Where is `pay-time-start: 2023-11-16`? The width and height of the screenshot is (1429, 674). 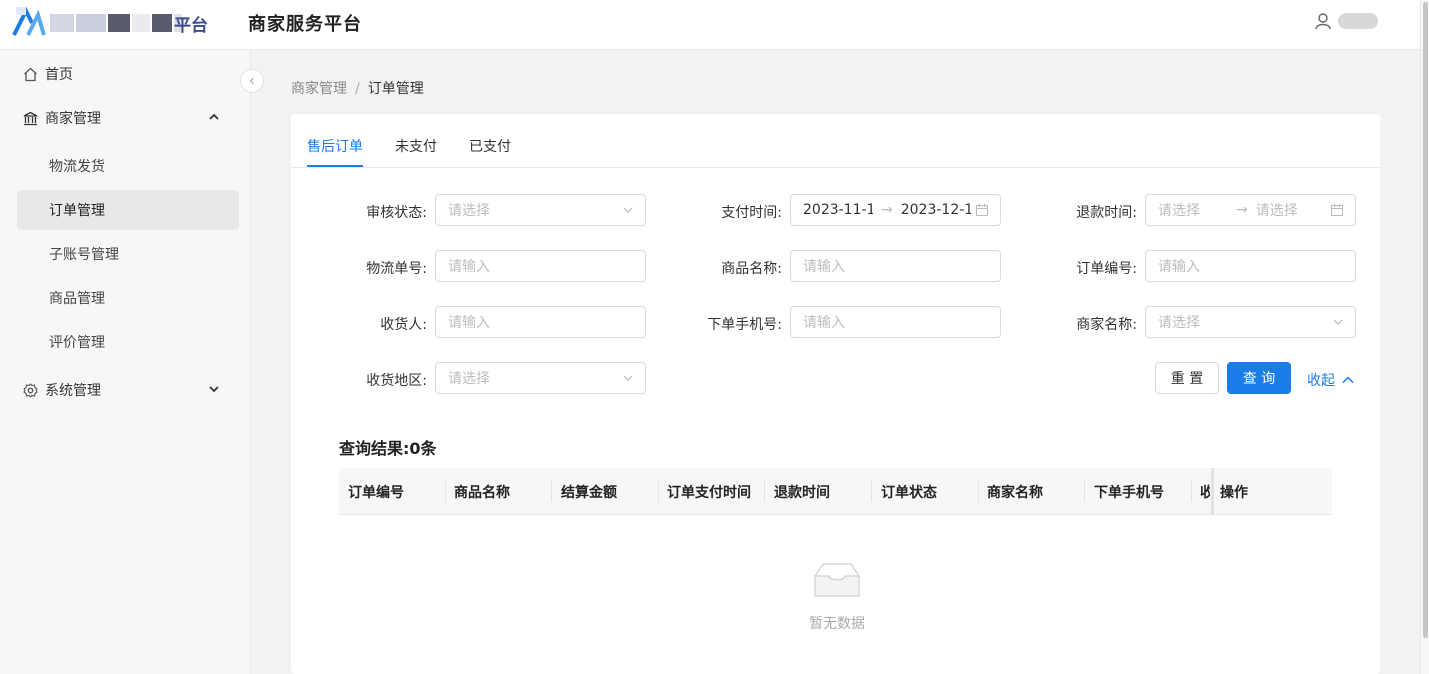 pay-time-start: 2023-11-16 is located at coordinates (838, 210).